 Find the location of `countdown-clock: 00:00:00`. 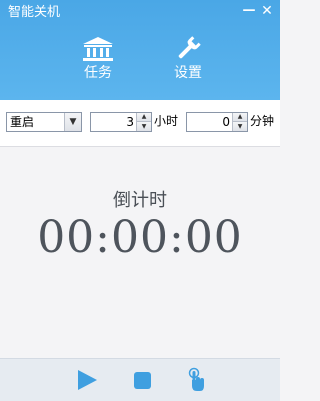

countdown-clock: 00:00:00 is located at coordinates (140, 237).